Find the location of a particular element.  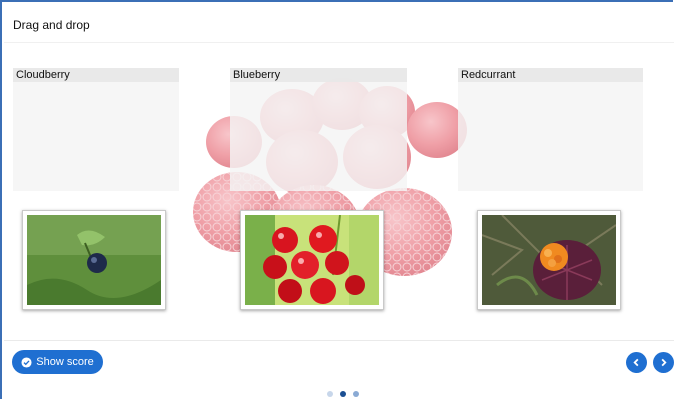

drop-zone-redcurrant: Redcurrant is located at coordinates (550, 129).